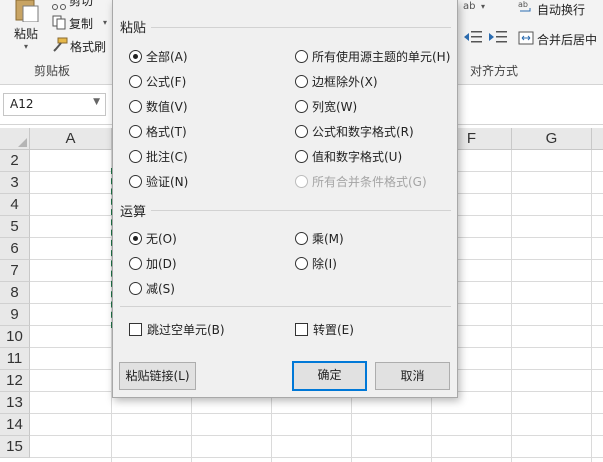 This screenshot has width=603, height=462. What do you see at coordinates (158, 131) in the screenshot?
I see `paste-option-formats: 格式(T)` at bounding box center [158, 131].